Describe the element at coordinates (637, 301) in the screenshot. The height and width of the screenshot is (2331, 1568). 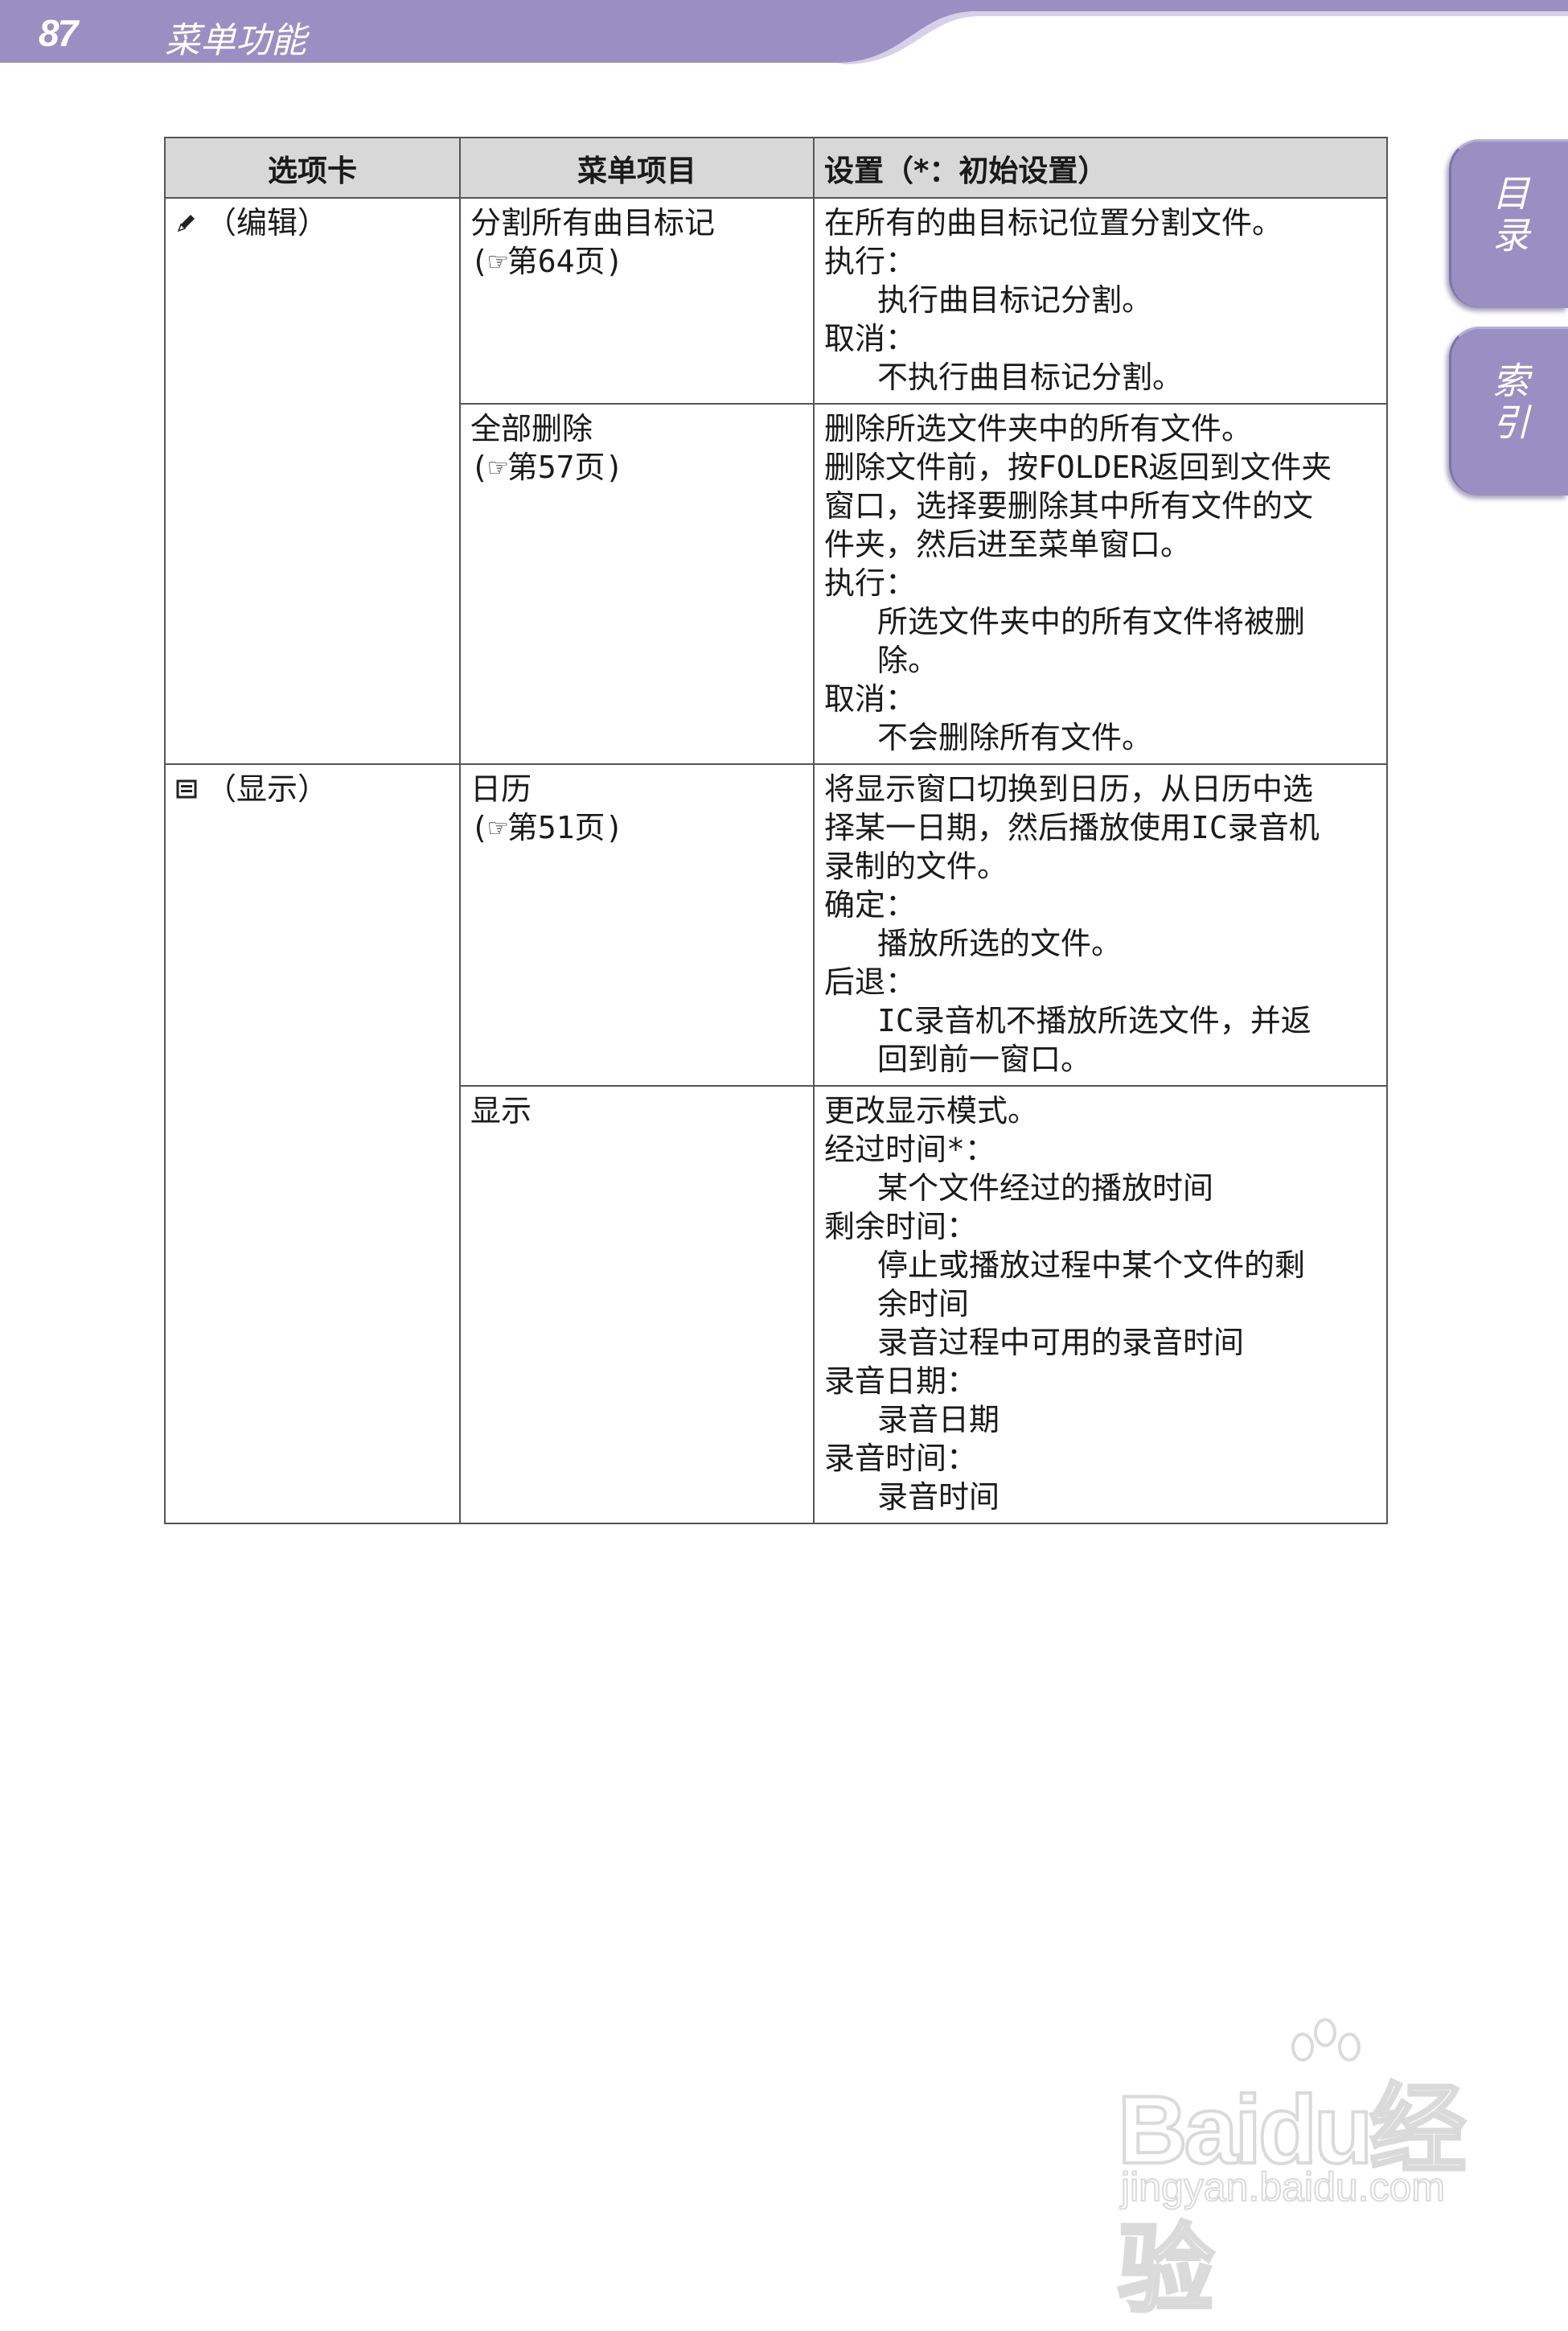
I see `menu-item-cell: 分割所有曲目标记 (☞第64页)` at that location.